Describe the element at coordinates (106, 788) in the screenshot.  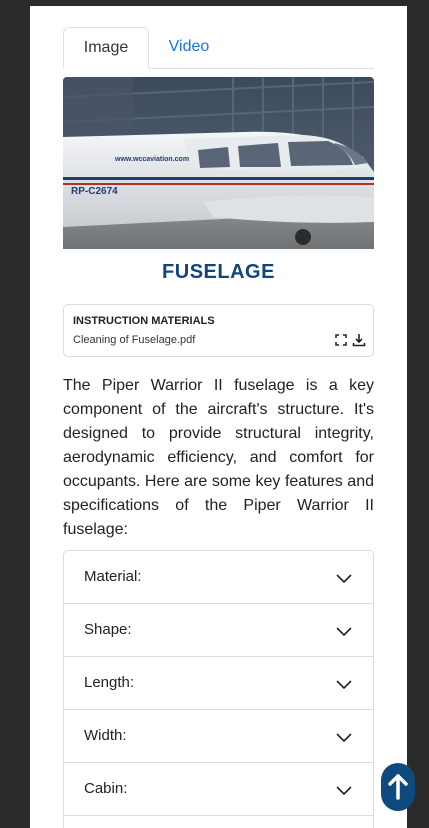
I see `accordion-label: Cabin:` at that location.